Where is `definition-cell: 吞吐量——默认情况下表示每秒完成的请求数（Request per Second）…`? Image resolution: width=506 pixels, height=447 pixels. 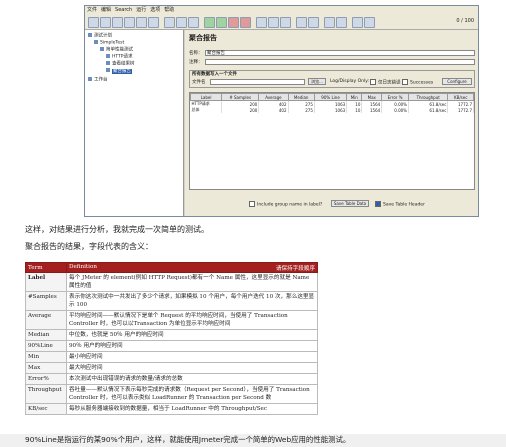
definition-cell: 吞吐量——默认情况下表示每秒完成的请求数（Request per Second）… is located at coordinates (192, 394).